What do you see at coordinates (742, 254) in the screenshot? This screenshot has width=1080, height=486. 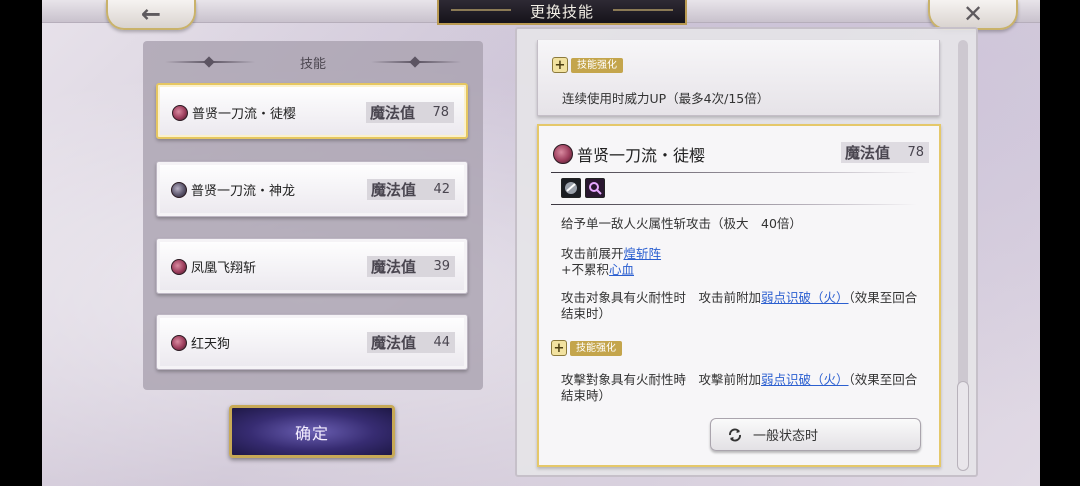 I see `effect-line-2: 攻击前展开煌斩阵` at bounding box center [742, 254].